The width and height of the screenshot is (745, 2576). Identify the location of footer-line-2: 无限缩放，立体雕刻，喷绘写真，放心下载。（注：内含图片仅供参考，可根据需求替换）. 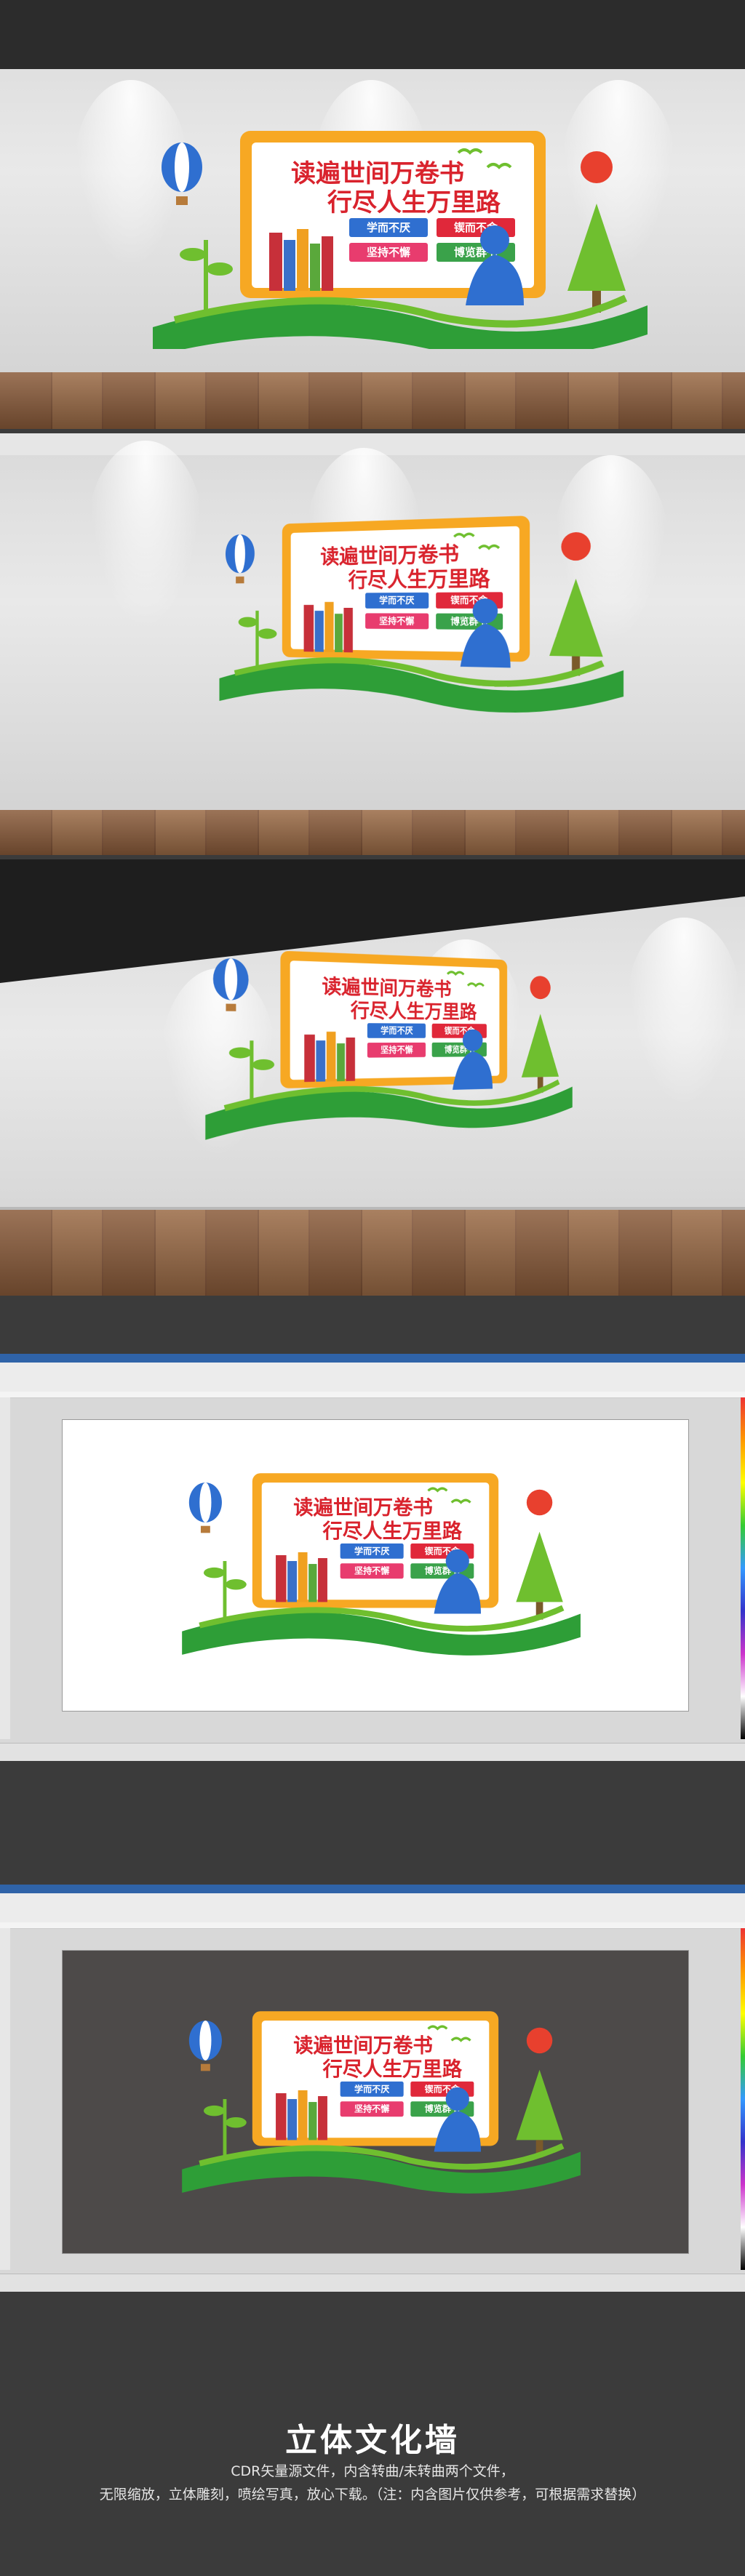
(372, 2493).